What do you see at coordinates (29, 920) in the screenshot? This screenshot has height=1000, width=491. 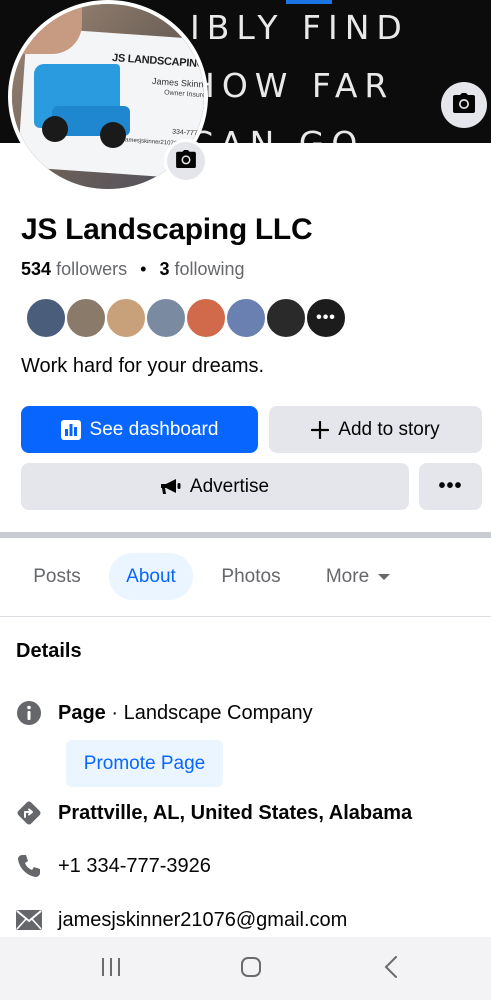 I see `envelope-icon` at bounding box center [29, 920].